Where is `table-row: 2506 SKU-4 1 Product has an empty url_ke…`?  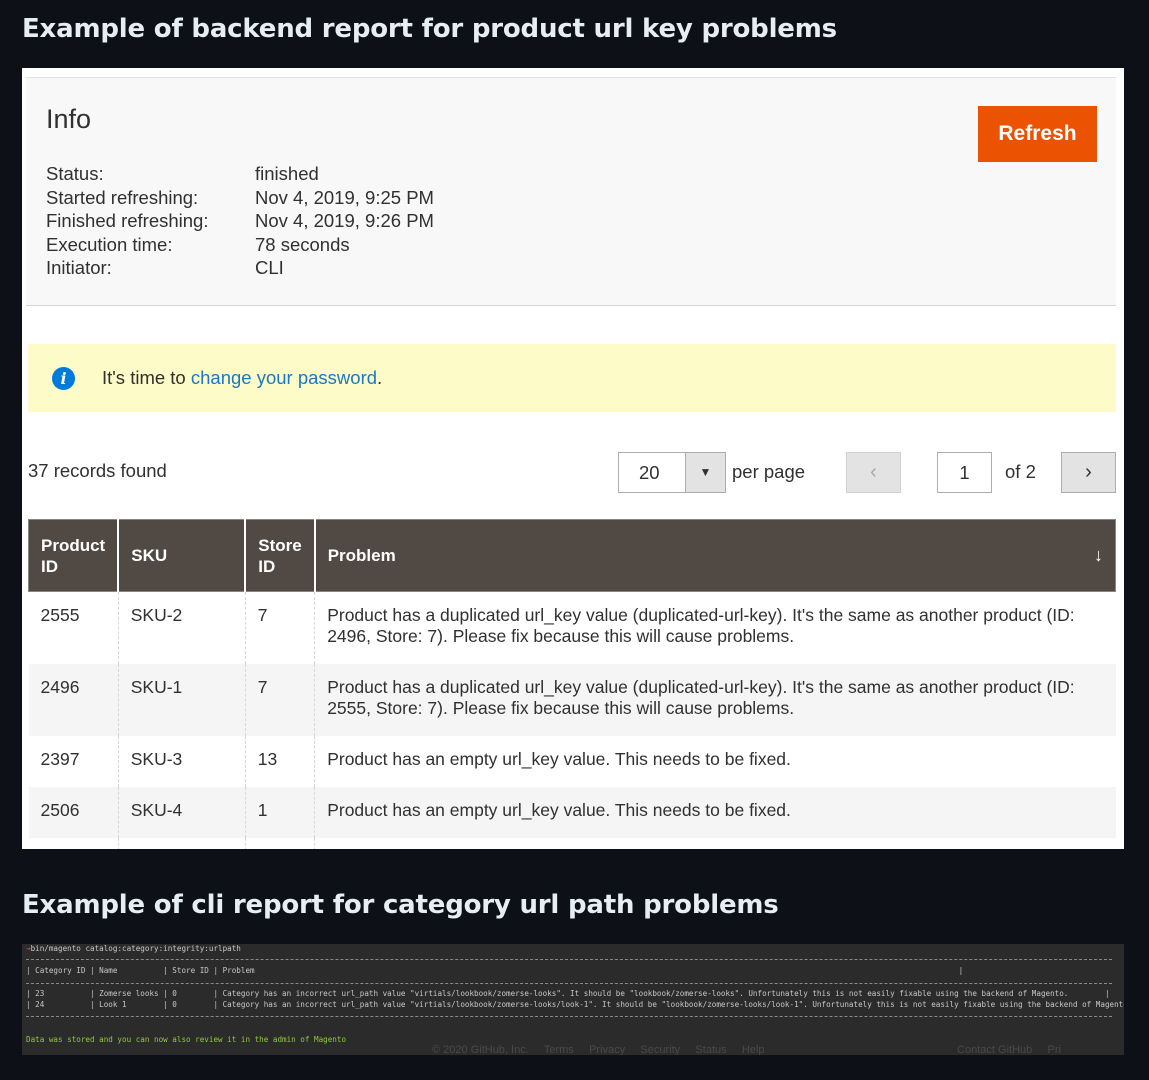
table-row: 2506 SKU-4 1 Product has an empty url_ke… is located at coordinates (572, 812).